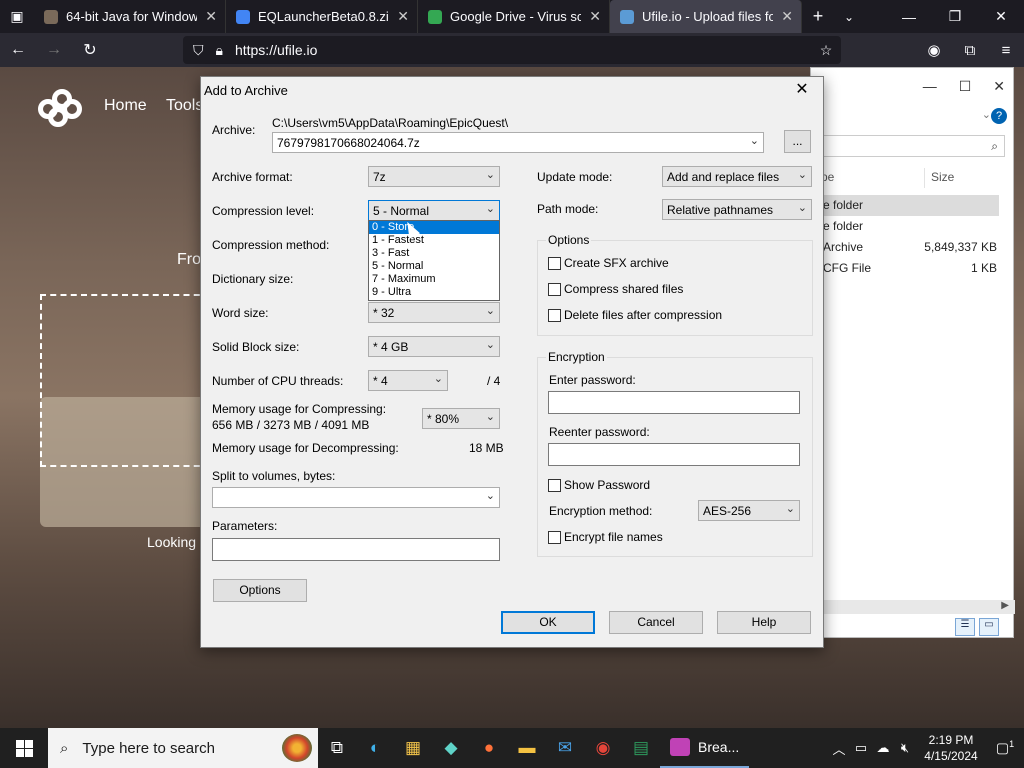 Image resolution: width=1024 pixels, height=768 pixels. I want to click on nav-home-link: Home, so click(125, 106).